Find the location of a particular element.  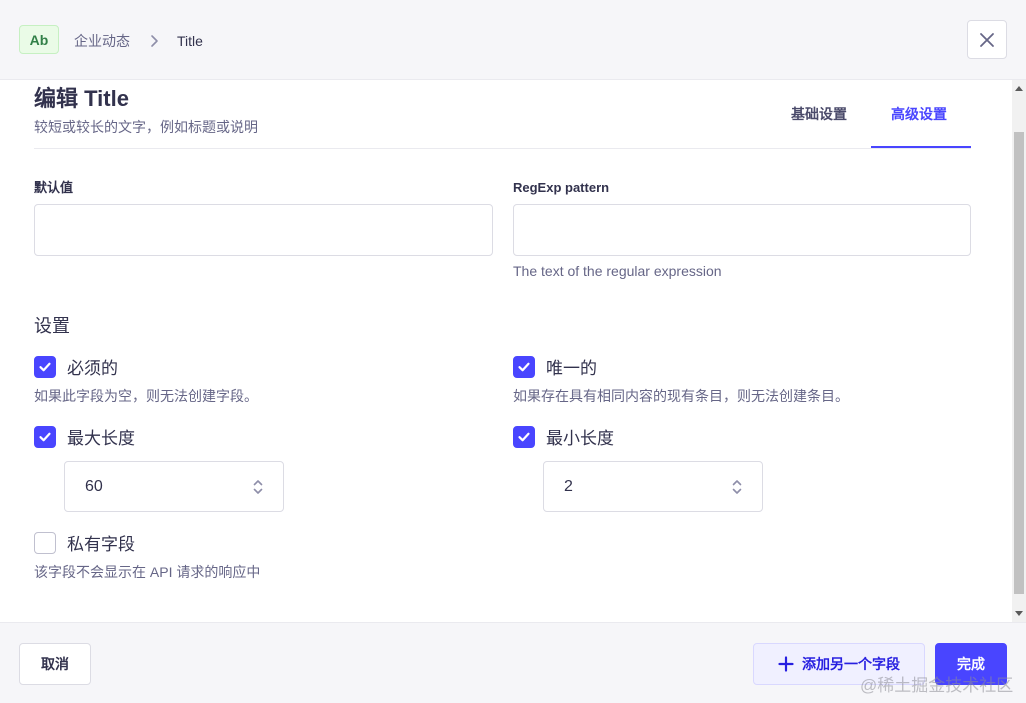

regexp-label: RegExp pattern is located at coordinates (561, 187).